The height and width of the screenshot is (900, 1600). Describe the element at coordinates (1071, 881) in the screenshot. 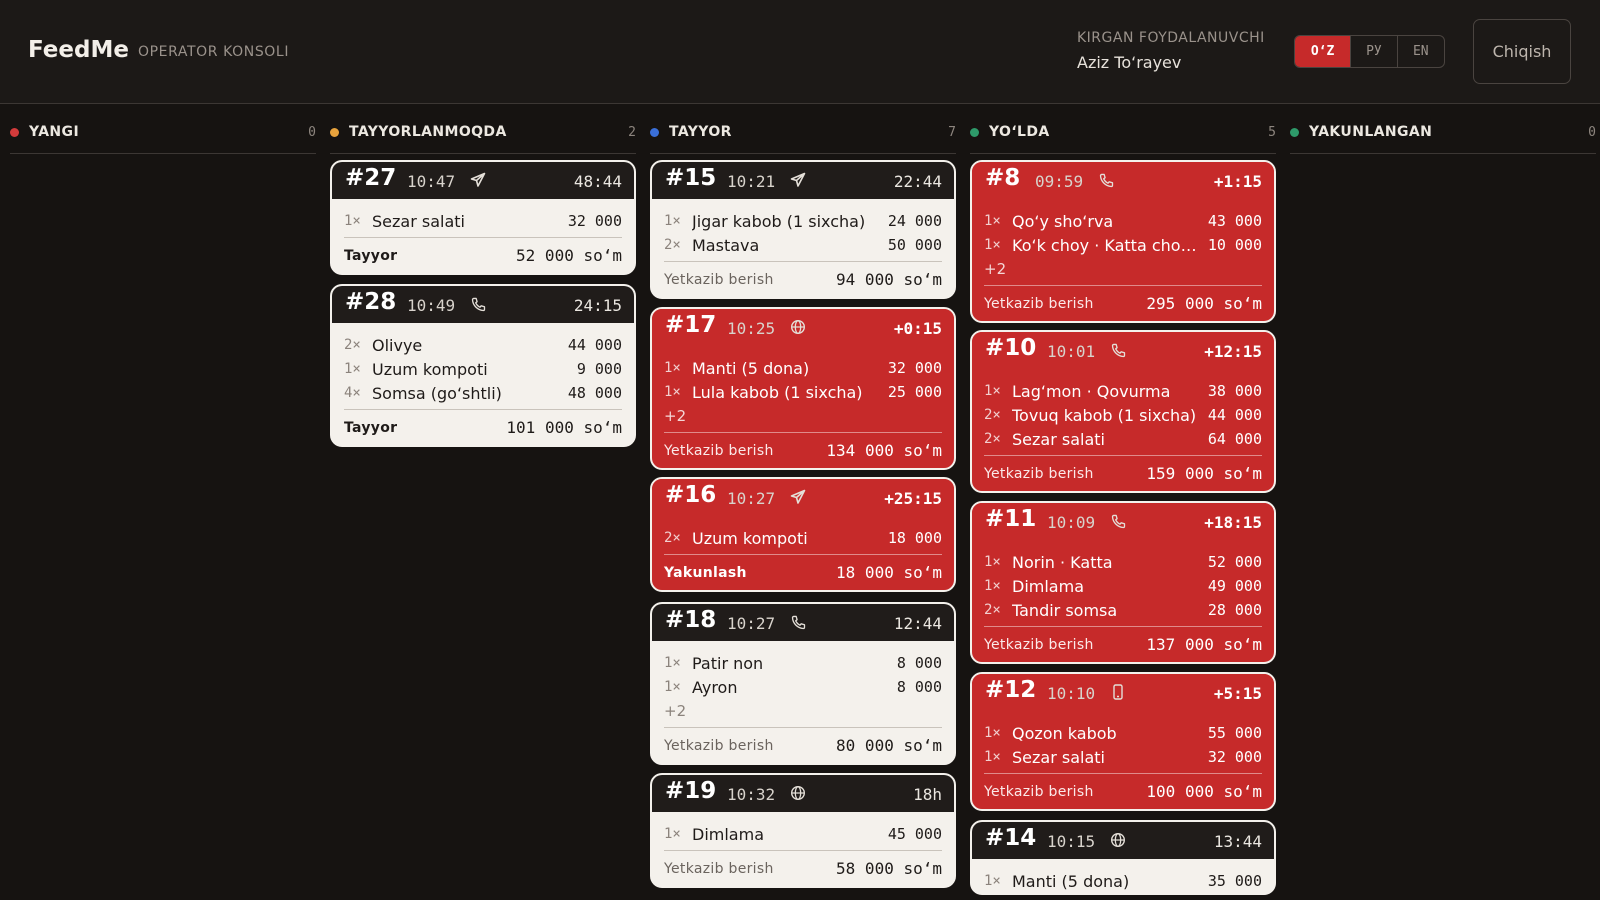

I see `item-name: Manti (5 dona)` at that location.